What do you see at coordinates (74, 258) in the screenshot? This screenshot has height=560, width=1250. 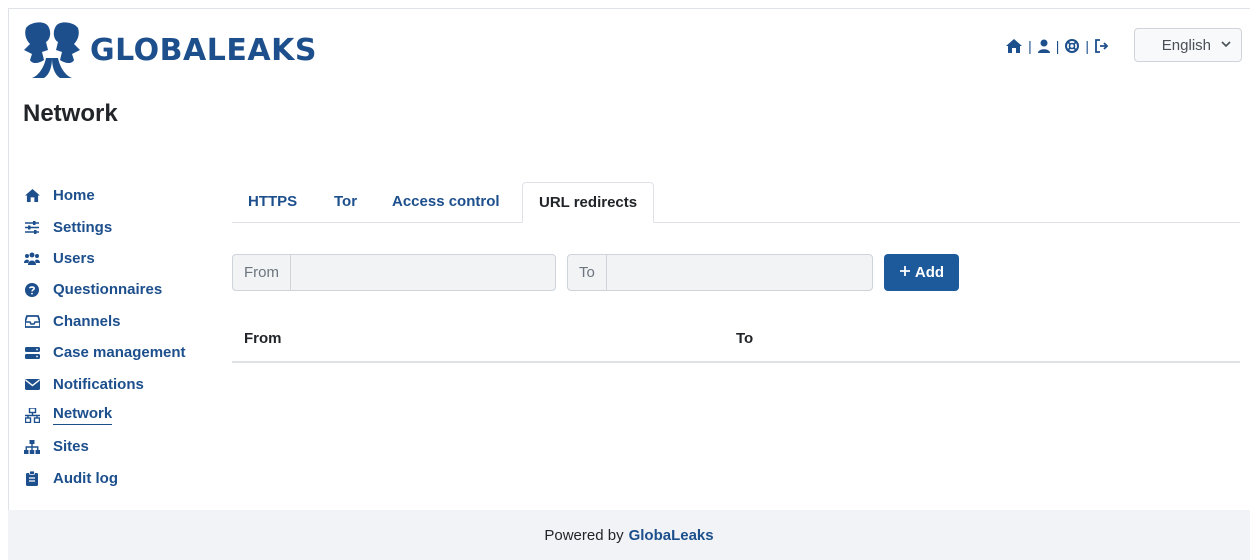 I see `sidebar-item-label: Users` at bounding box center [74, 258].